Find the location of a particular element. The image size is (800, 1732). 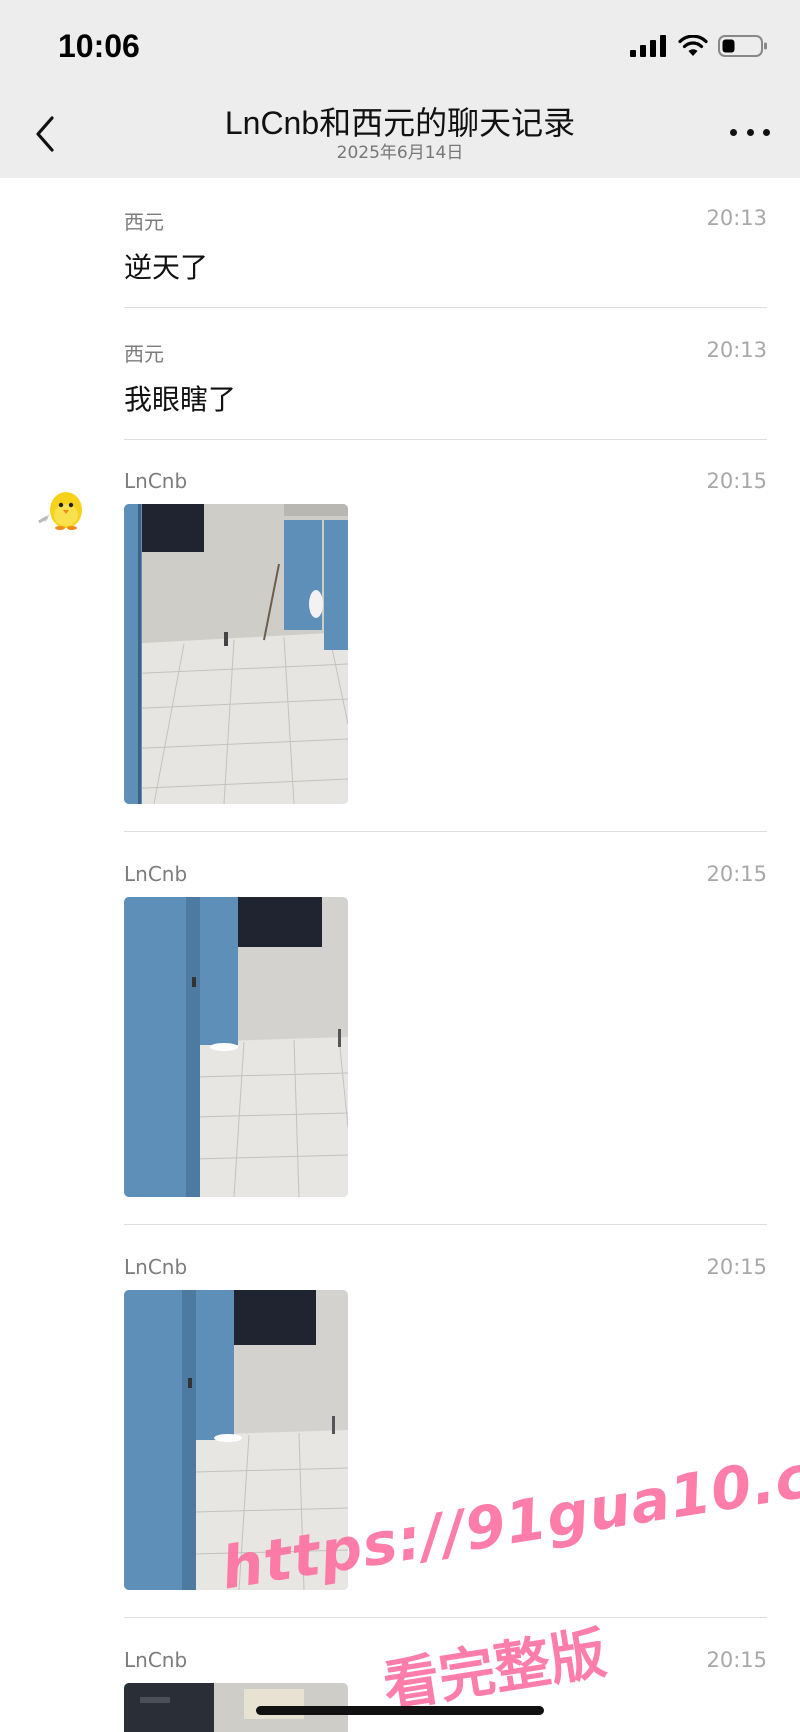

signal-icon is located at coordinates (648, 46).